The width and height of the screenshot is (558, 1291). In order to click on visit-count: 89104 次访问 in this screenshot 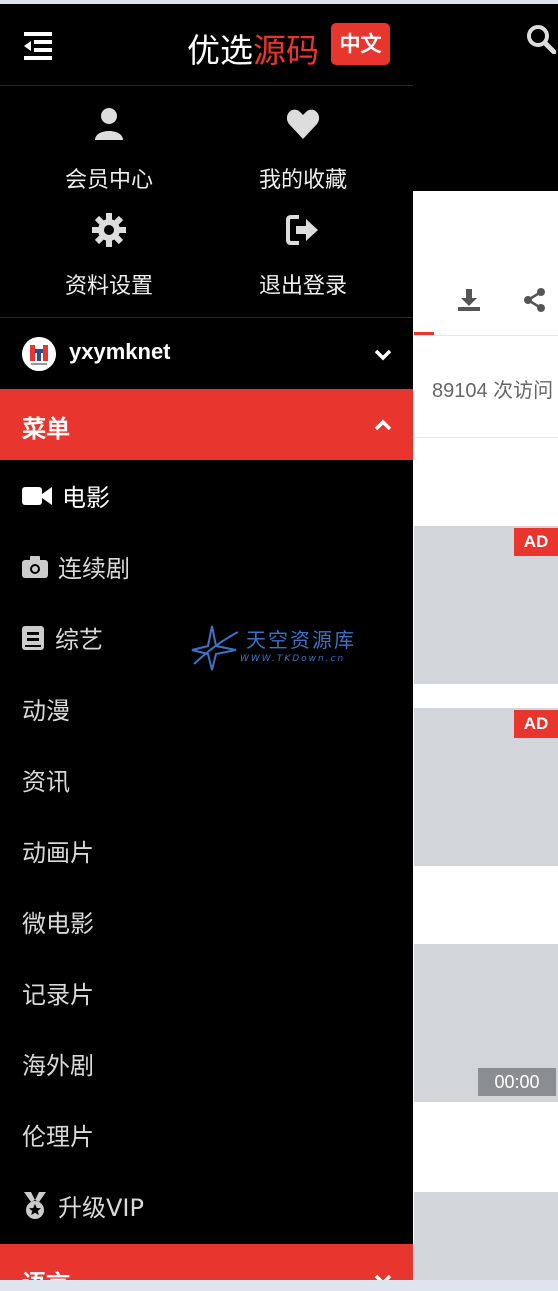, I will do `click(493, 391)`.